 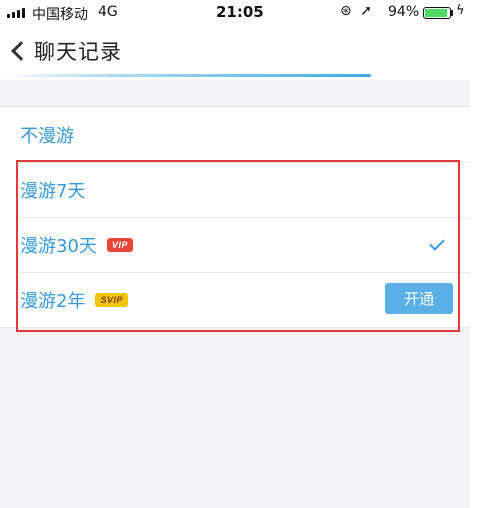 I want to click on option-label: 漫游30天, so click(x=58, y=246).